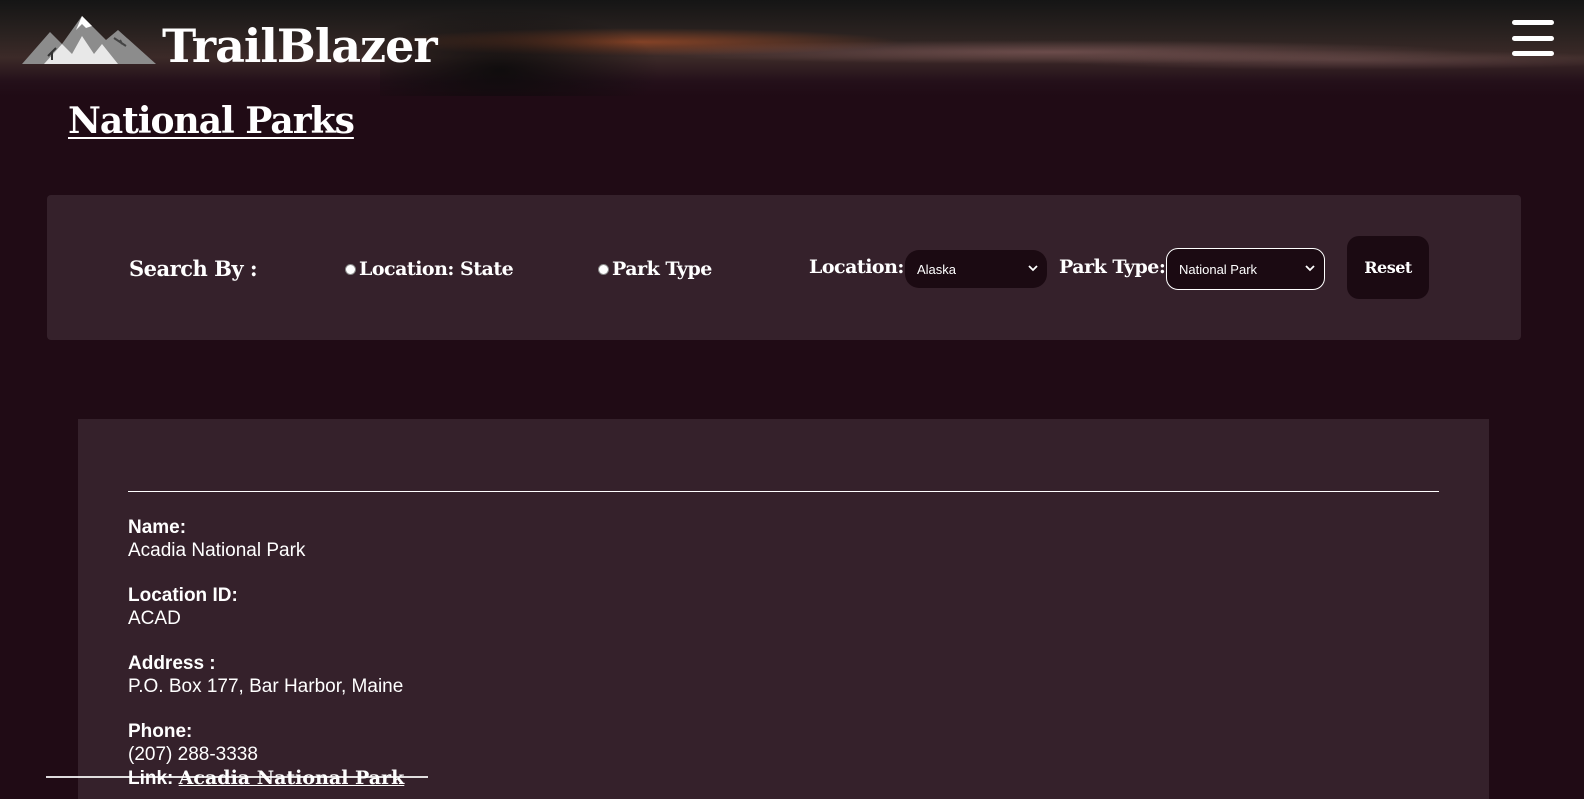 This screenshot has height=799, width=1584. What do you see at coordinates (172, 663) in the screenshot?
I see `field-label: Address :` at bounding box center [172, 663].